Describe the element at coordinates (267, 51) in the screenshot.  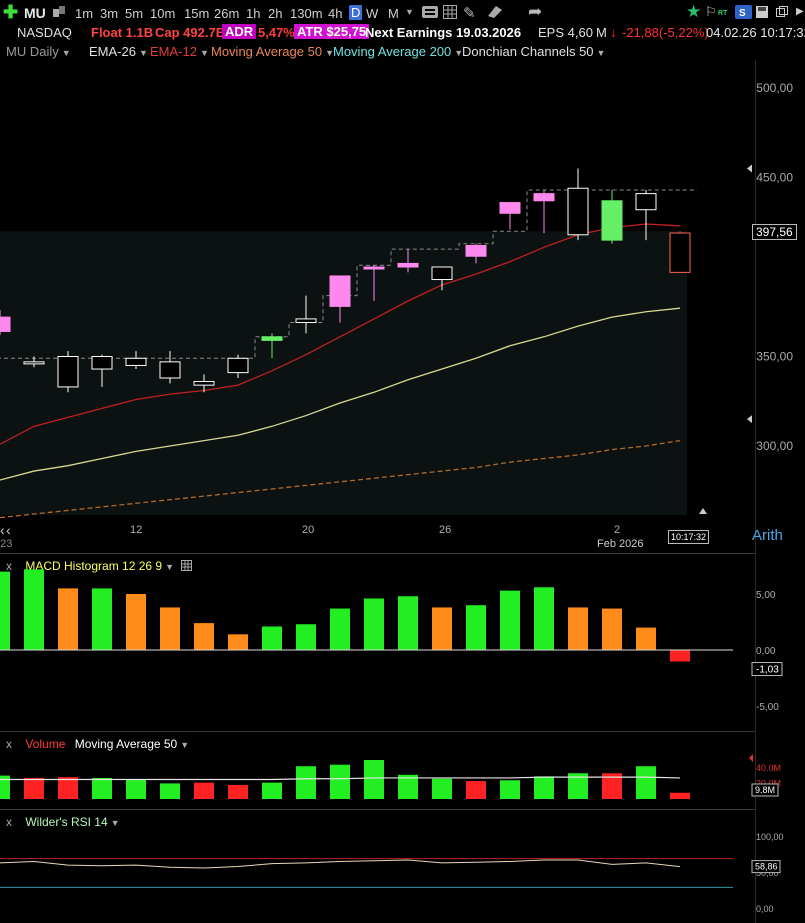
I see `study-label: Moving Average 50` at that location.